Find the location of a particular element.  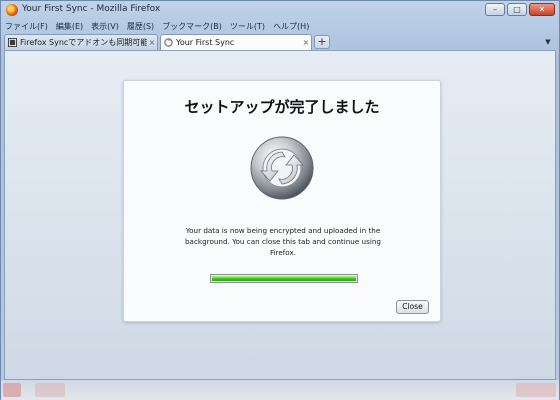

page-icon is located at coordinates (12, 42).